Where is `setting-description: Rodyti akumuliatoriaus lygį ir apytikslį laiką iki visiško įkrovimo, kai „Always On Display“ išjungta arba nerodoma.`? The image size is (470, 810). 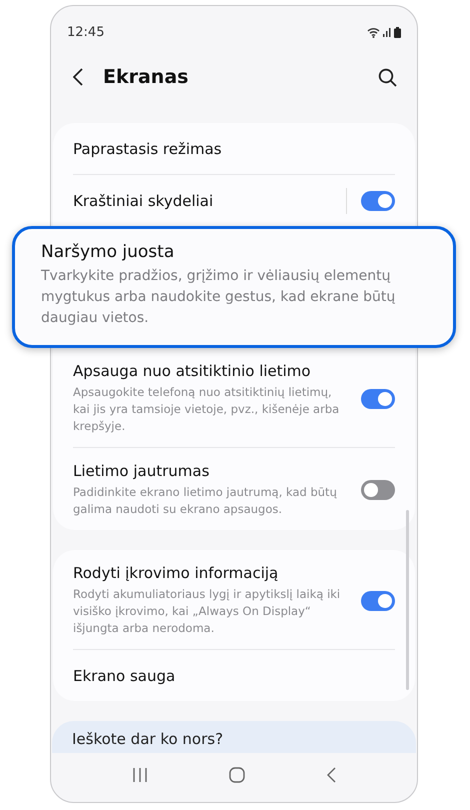
setting-description: Rodyti akumuliatoriaus lygį ir apytikslį laiką iki visiško įkrovimo, kai „Always On Display“ išjungta arba nerodoma. is located at coordinates (207, 611).